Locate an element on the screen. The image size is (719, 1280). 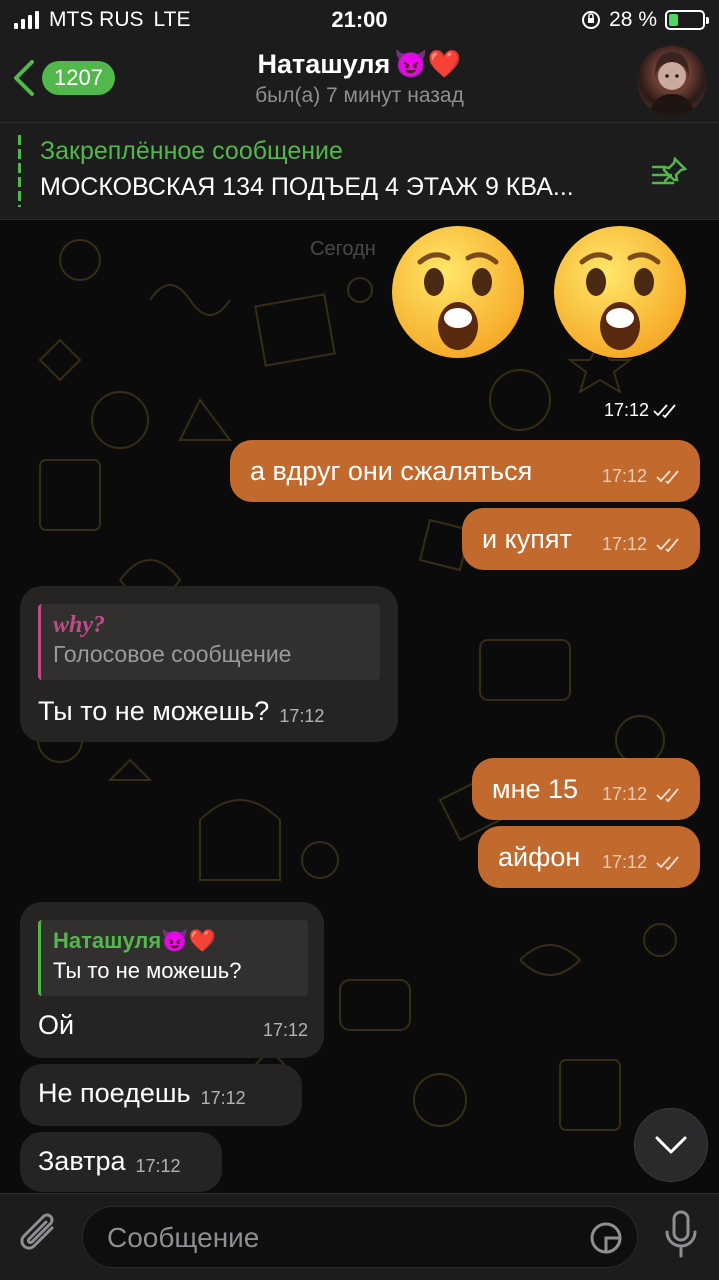
pinned-indicator is located at coordinates (19, 171).